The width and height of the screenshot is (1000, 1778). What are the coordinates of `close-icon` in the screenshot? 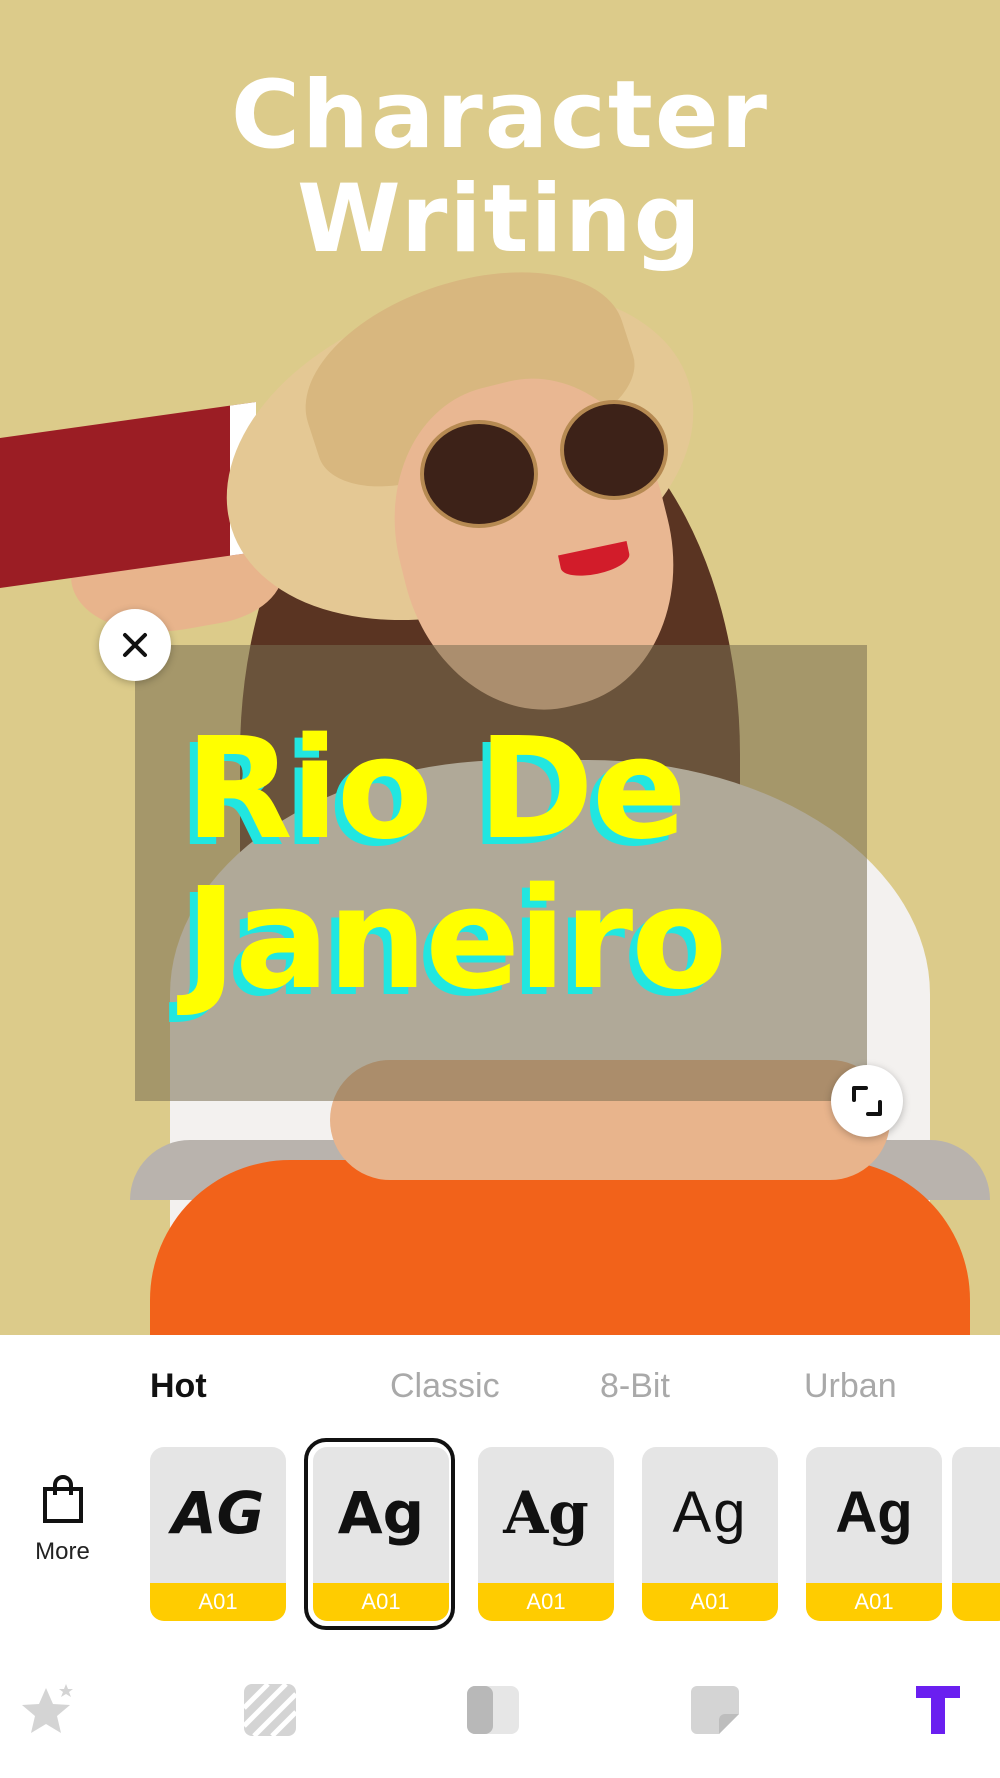 It's located at (135, 645).